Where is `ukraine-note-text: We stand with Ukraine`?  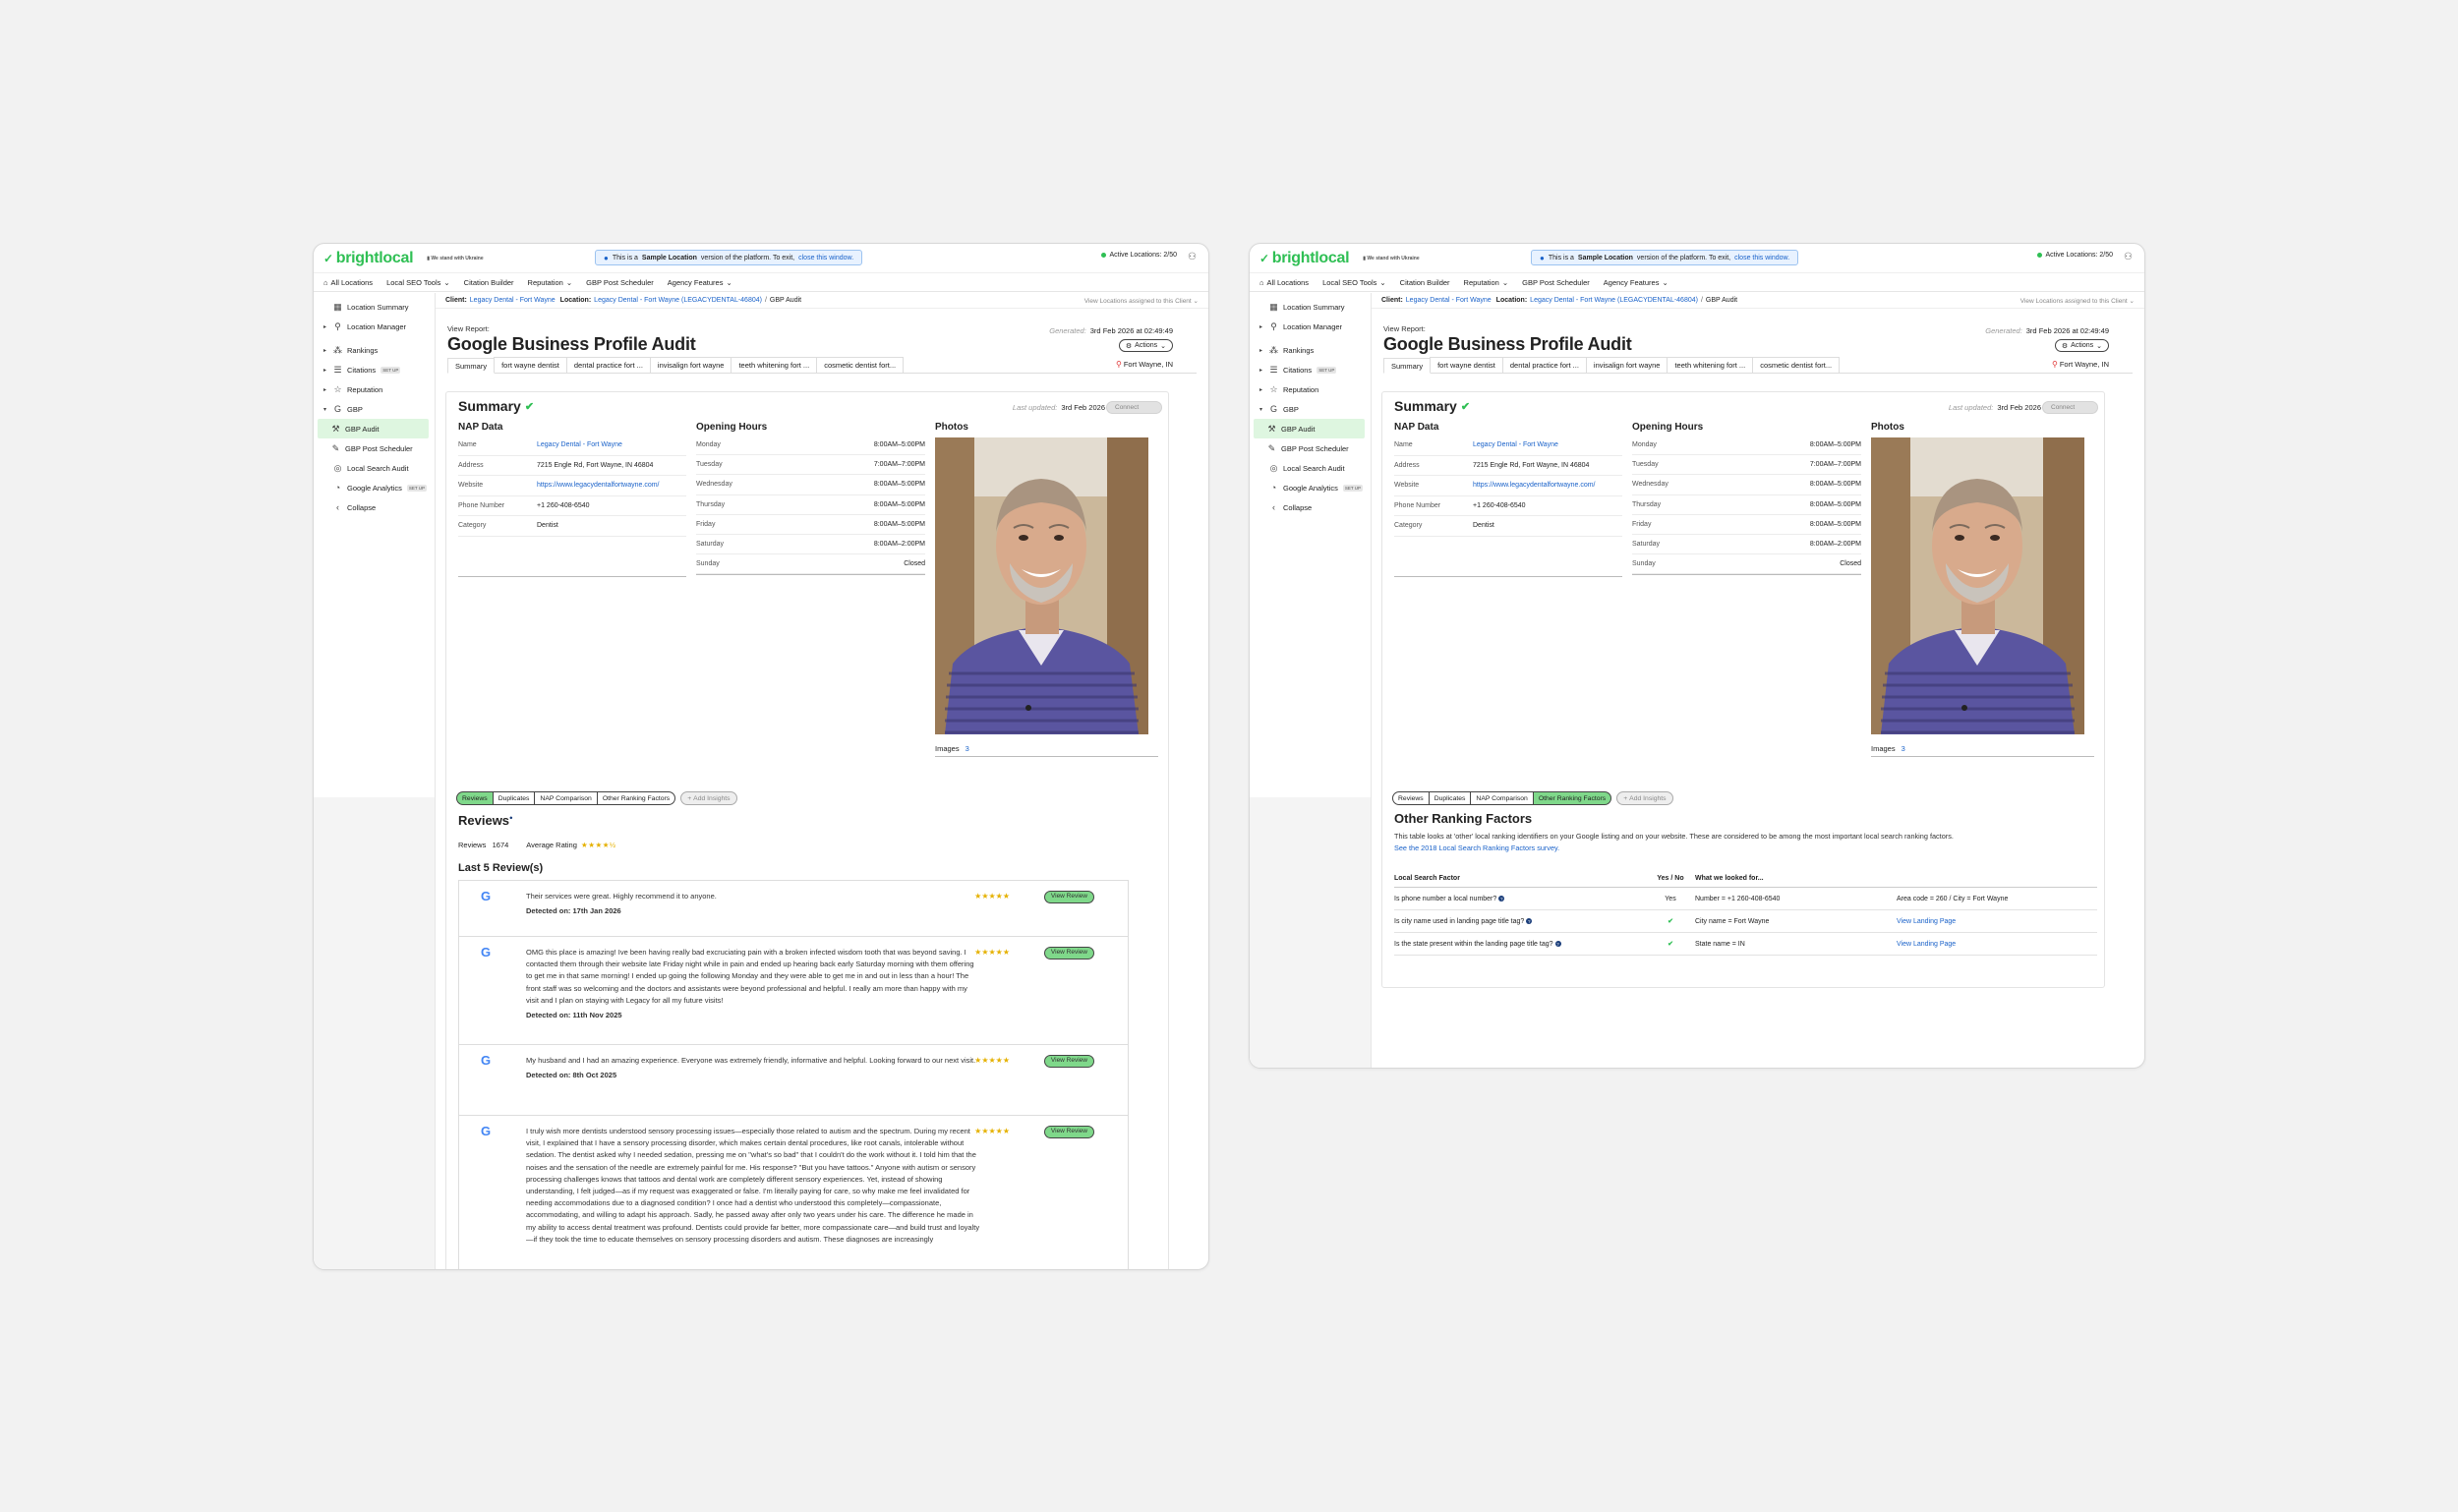 ukraine-note-text: We stand with Ukraine is located at coordinates (1393, 258).